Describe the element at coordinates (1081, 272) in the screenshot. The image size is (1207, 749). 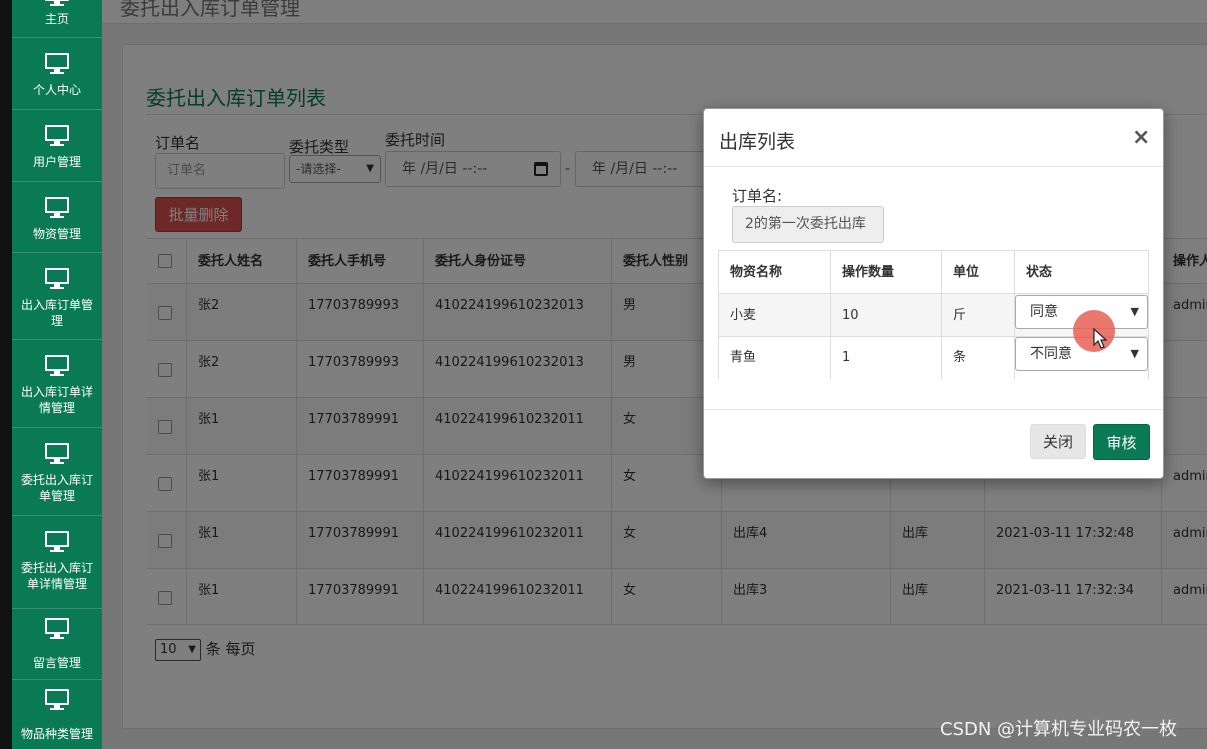
I see `header-status: 状态` at that location.